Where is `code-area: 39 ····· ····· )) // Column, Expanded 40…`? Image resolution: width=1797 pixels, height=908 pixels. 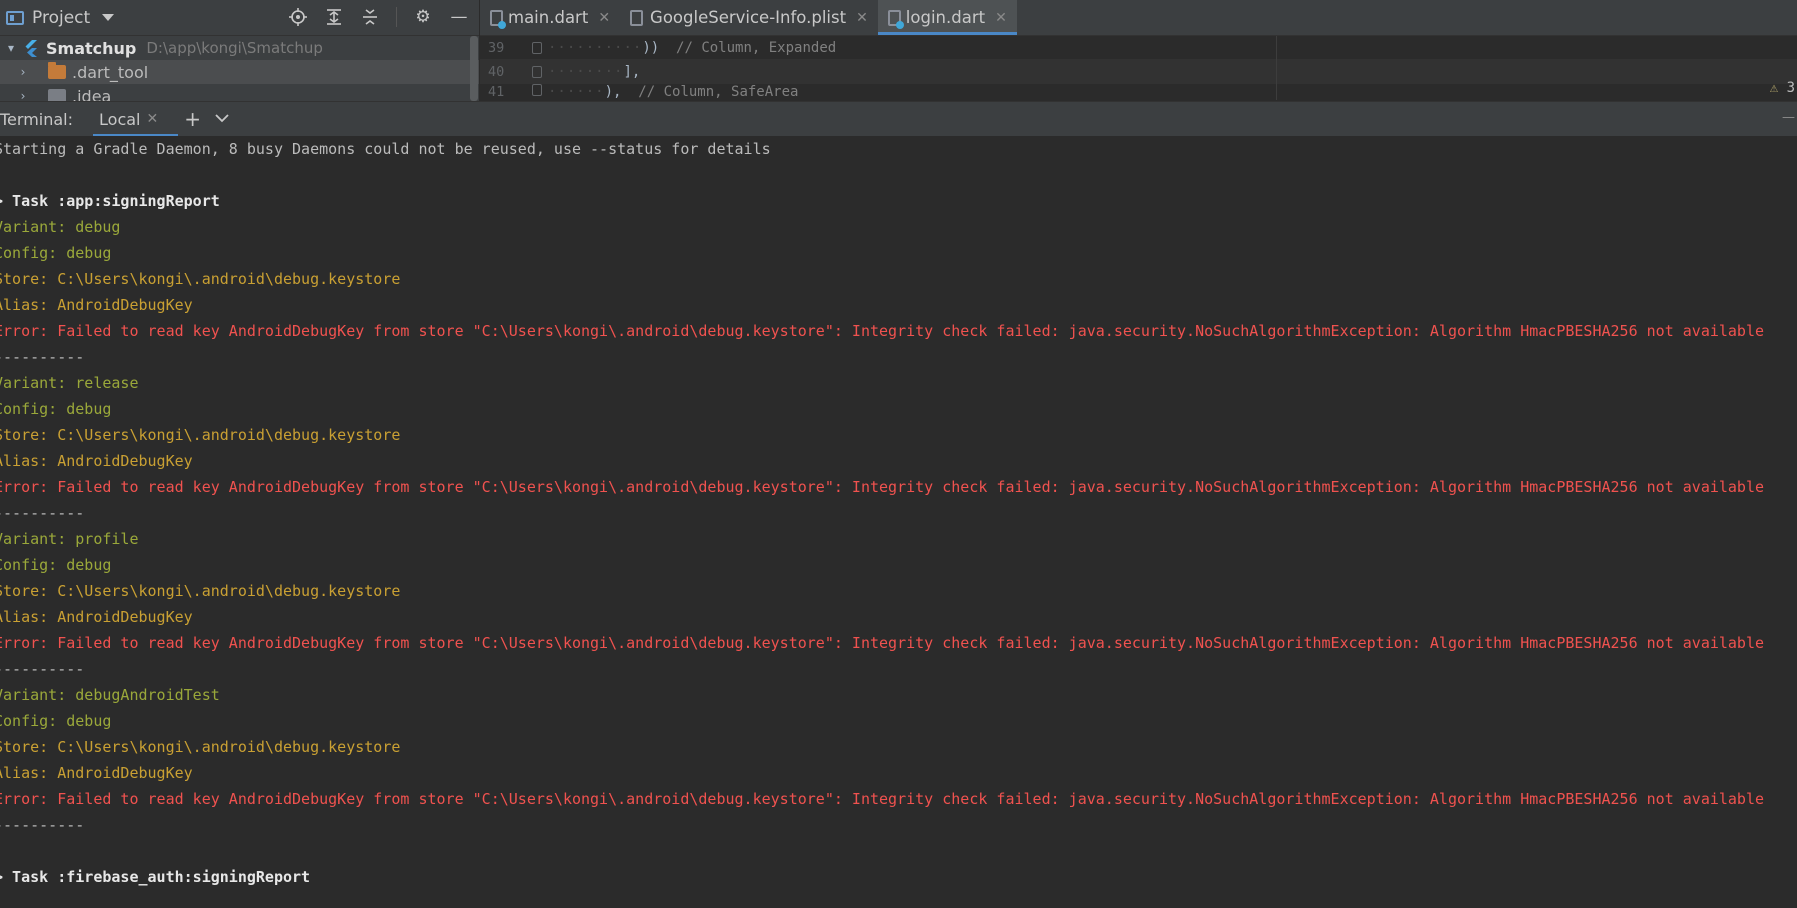 code-area: 39 ····· ····· )) // Column, Expanded 40… is located at coordinates (1138, 68).